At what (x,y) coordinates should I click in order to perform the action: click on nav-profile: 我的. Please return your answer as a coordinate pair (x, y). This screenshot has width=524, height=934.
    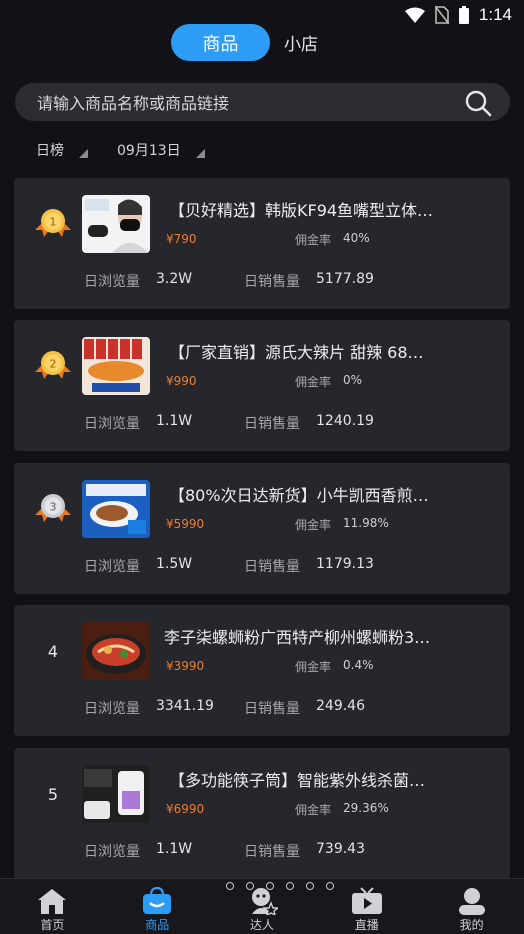
    Looking at the image, I should click on (471, 906).